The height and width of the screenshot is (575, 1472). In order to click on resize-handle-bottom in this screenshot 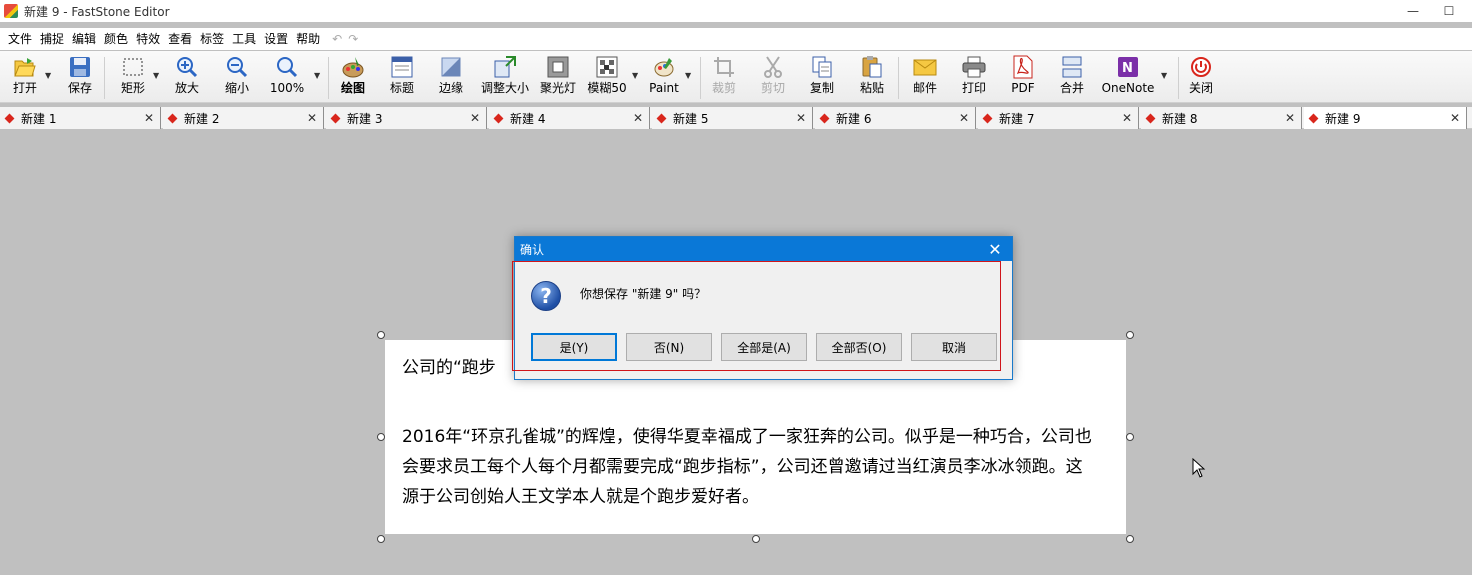, I will do `click(756, 539)`.